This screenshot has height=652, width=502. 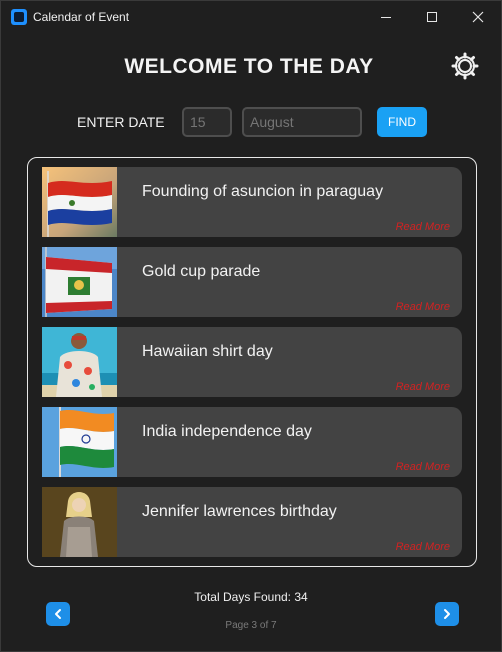 What do you see at coordinates (249, 66) in the screenshot?
I see `page-title: WELCOME TO THE DAY` at bounding box center [249, 66].